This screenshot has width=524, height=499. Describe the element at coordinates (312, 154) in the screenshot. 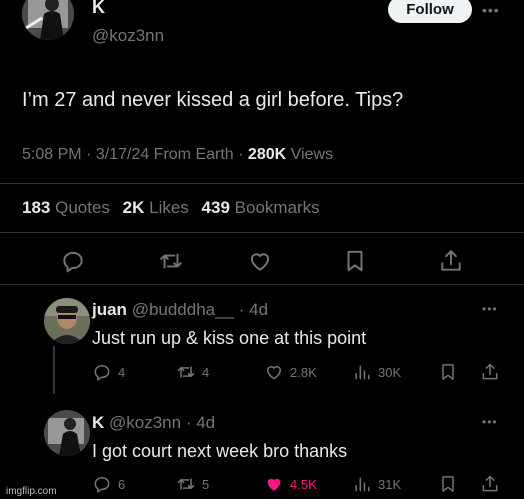

I see `views-label: Views` at that location.